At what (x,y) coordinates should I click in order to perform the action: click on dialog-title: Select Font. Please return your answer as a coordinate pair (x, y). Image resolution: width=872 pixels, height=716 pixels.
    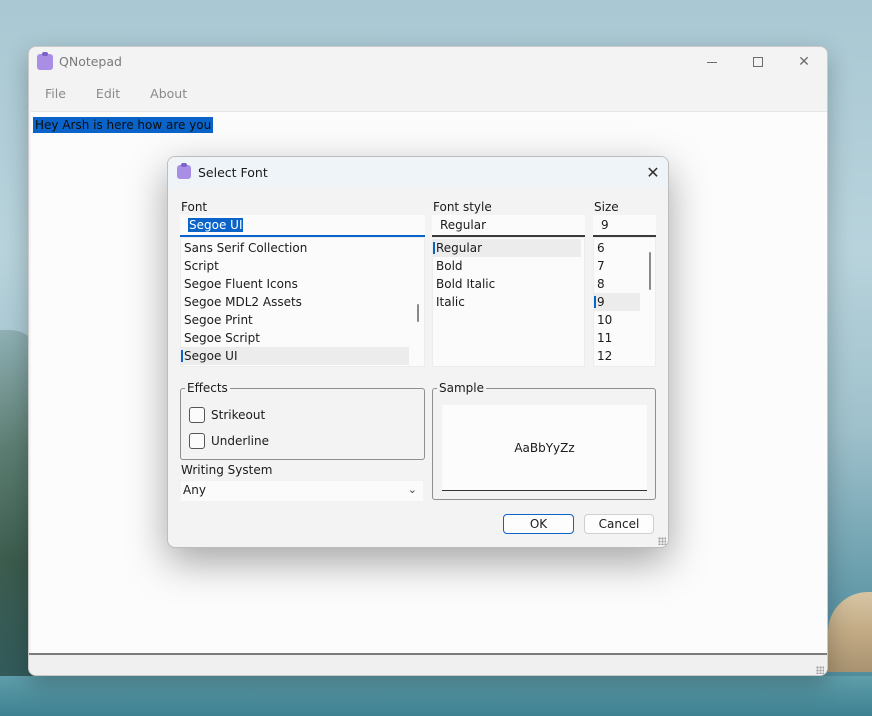
    Looking at the image, I should click on (233, 172).